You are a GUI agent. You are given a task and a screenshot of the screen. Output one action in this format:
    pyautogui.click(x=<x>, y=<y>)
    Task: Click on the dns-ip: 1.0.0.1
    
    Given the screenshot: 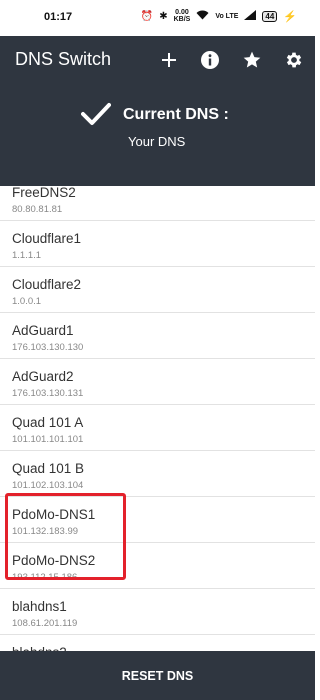 What is the action you would take?
    pyautogui.click(x=27, y=301)
    